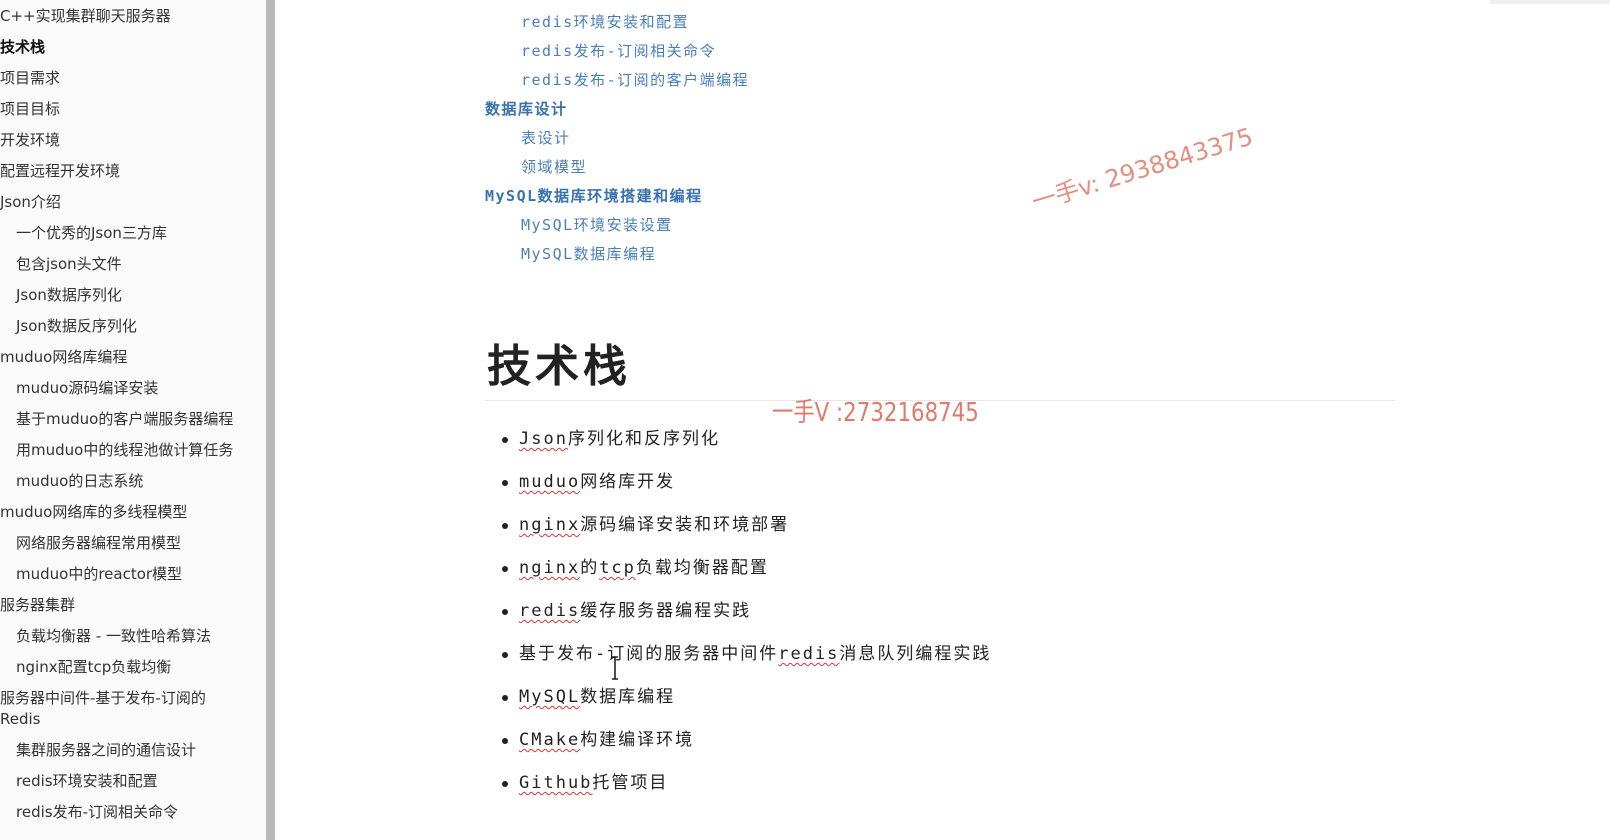 The image size is (1610, 840). What do you see at coordinates (617, 568) in the screenshot?
I see `tech-item-term: tcp` at bounding box center [617, 568].